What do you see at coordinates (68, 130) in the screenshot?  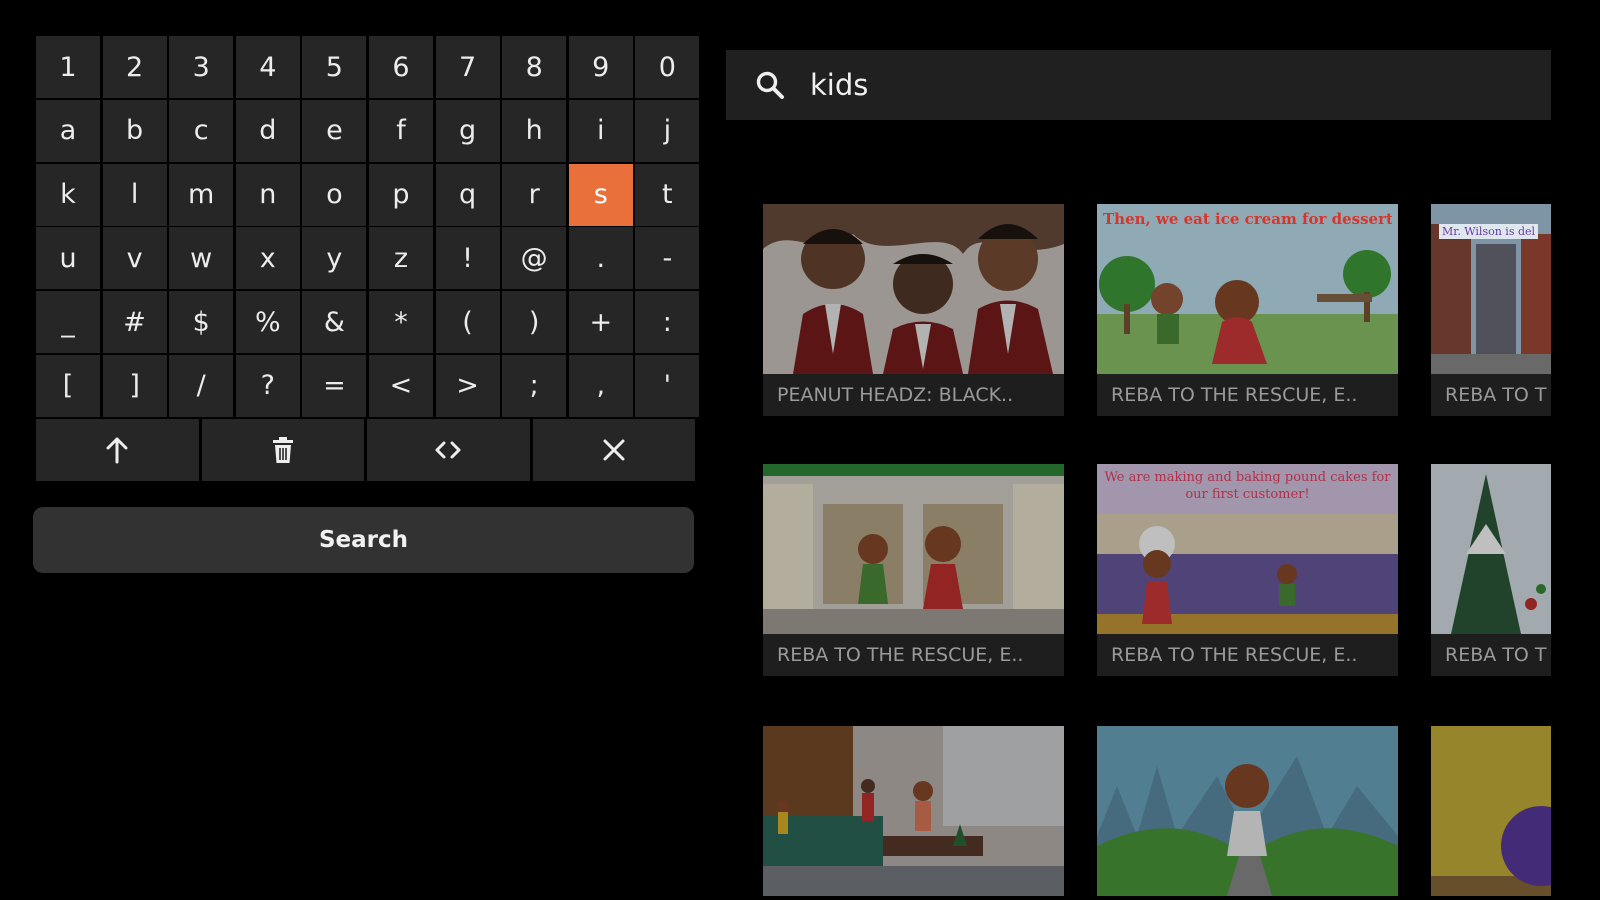 I see `key-a: a` at bounding box center [68, 130].